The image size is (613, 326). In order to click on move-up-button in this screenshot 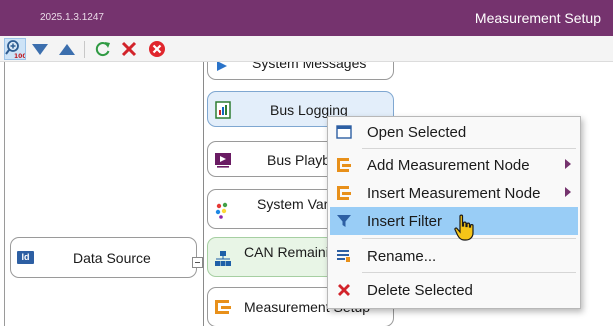, I will do `click(67, 49)`.